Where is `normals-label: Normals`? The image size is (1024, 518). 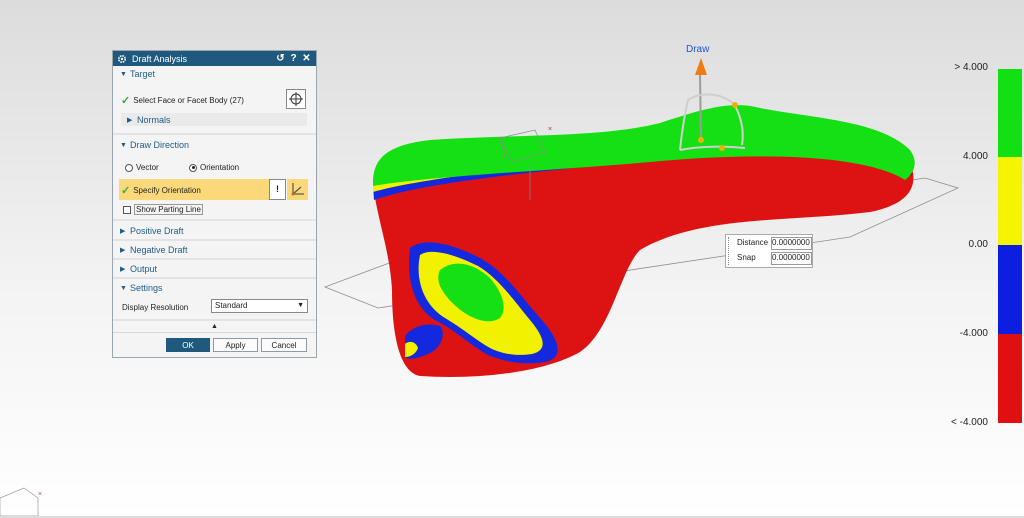
normals-label: Normals is located at coordinates (154, 119).